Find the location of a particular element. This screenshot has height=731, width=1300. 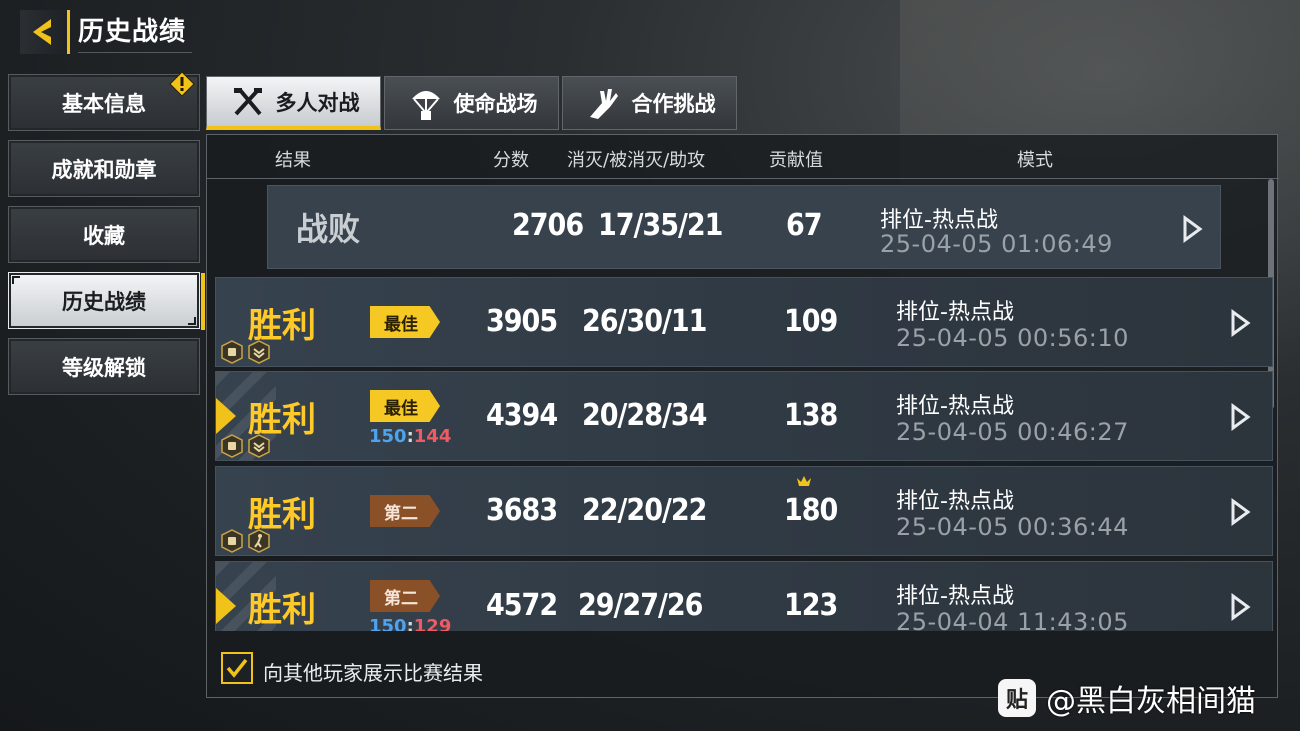

tab-label: 合作挑战 is located at coordinates (673, 104).